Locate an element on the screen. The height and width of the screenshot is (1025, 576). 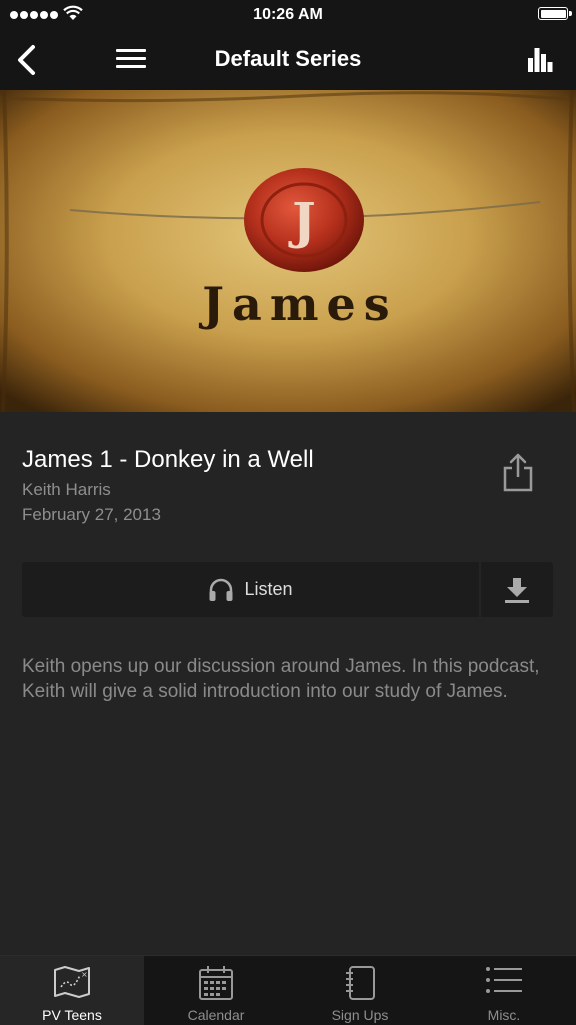
stats-icon is located at coordinates (540, 59).